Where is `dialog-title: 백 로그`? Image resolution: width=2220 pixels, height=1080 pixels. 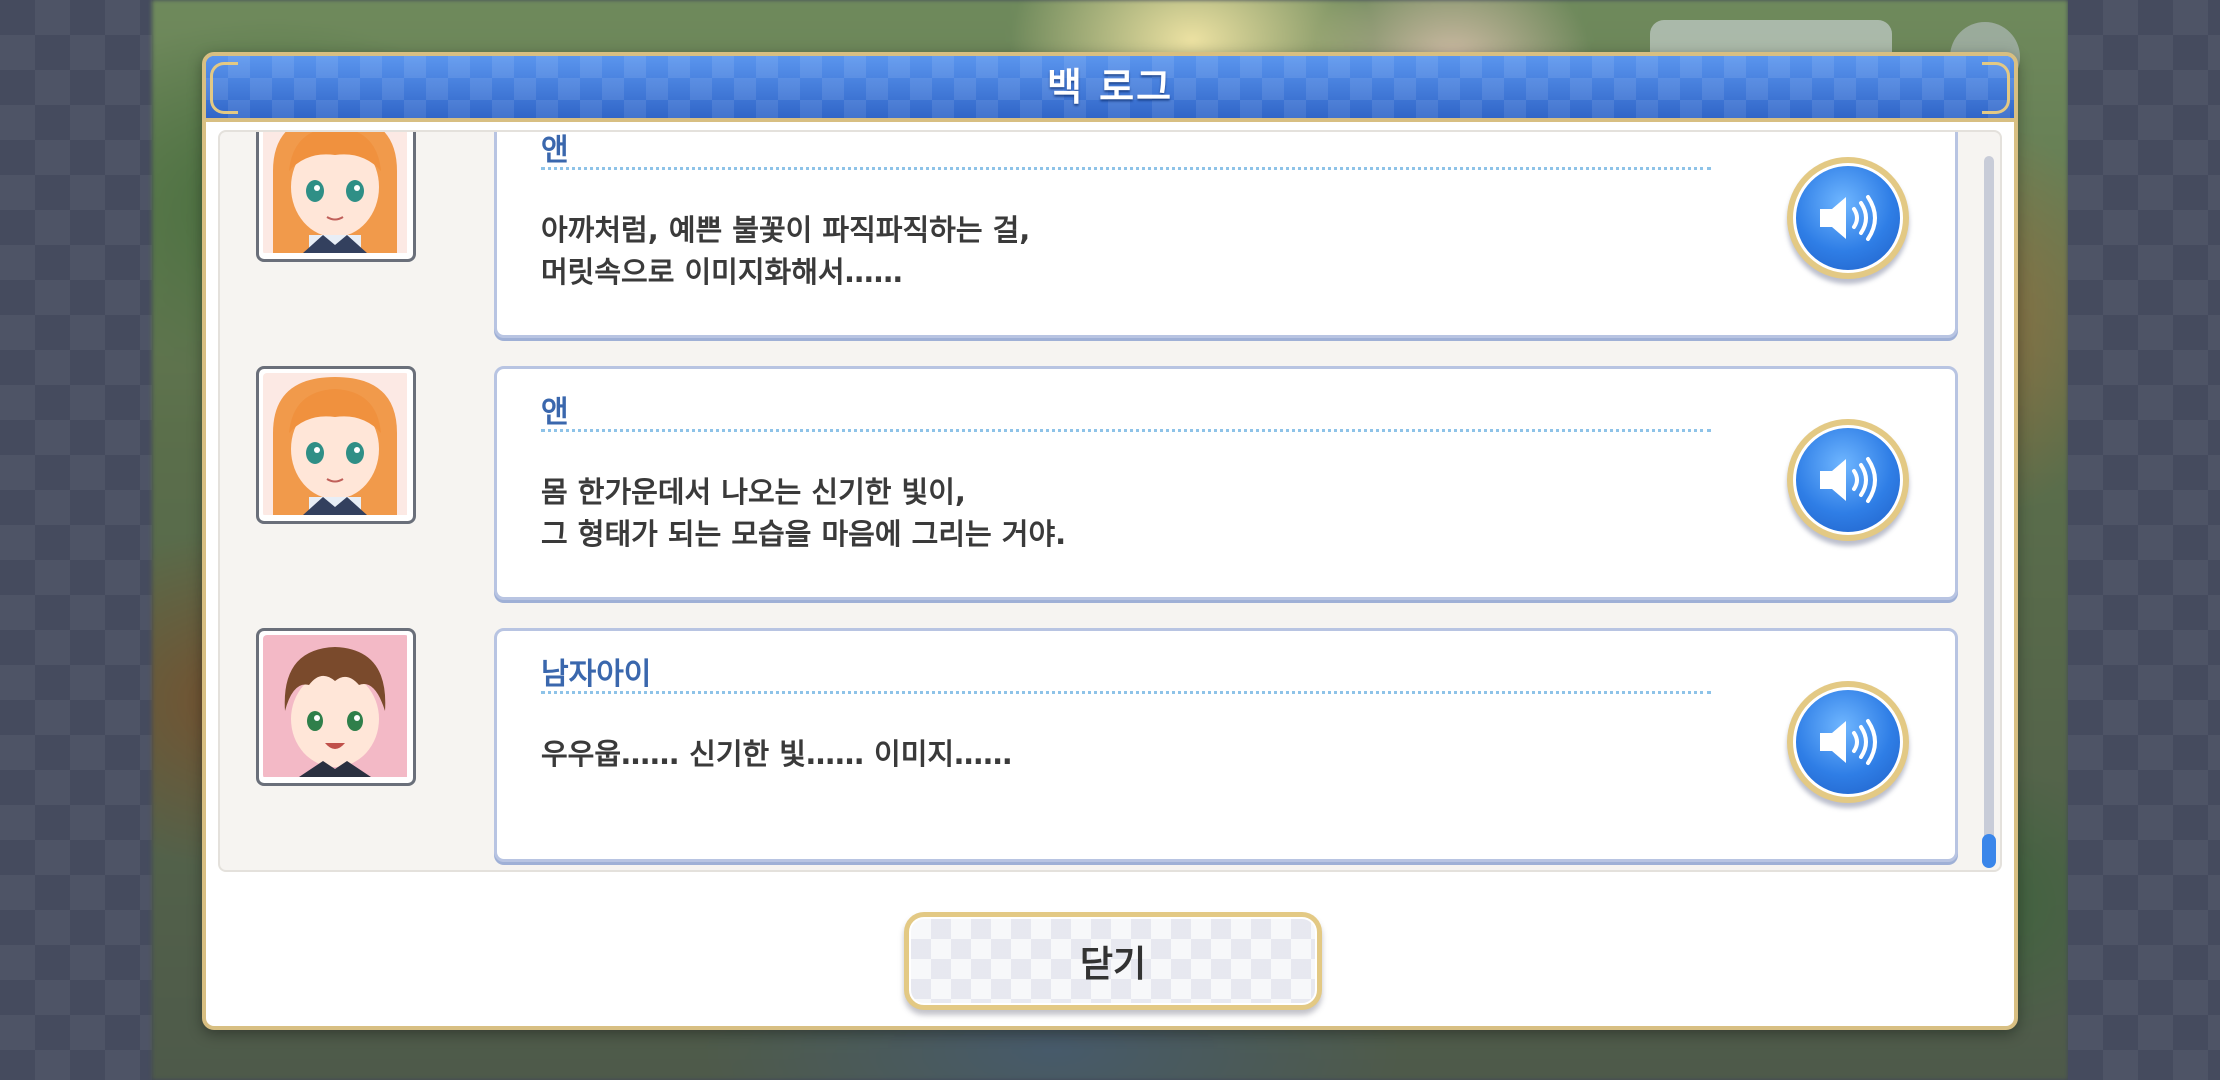 dialog-title: 백 로그 is located at coordinates (1110, 87).